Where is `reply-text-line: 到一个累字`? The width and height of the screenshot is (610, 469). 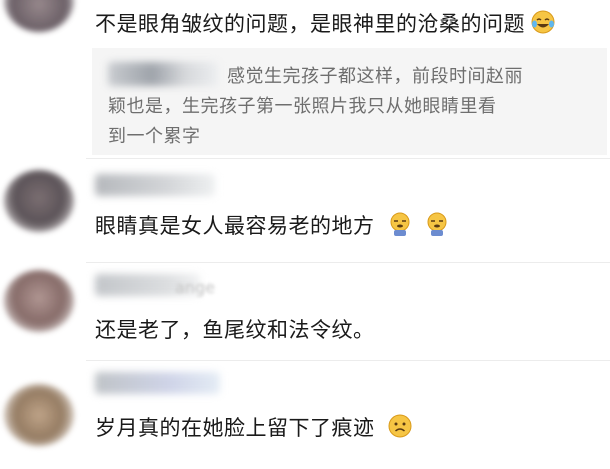
reply-text-line: 到一个累字 is located at coordinates (154, 136).